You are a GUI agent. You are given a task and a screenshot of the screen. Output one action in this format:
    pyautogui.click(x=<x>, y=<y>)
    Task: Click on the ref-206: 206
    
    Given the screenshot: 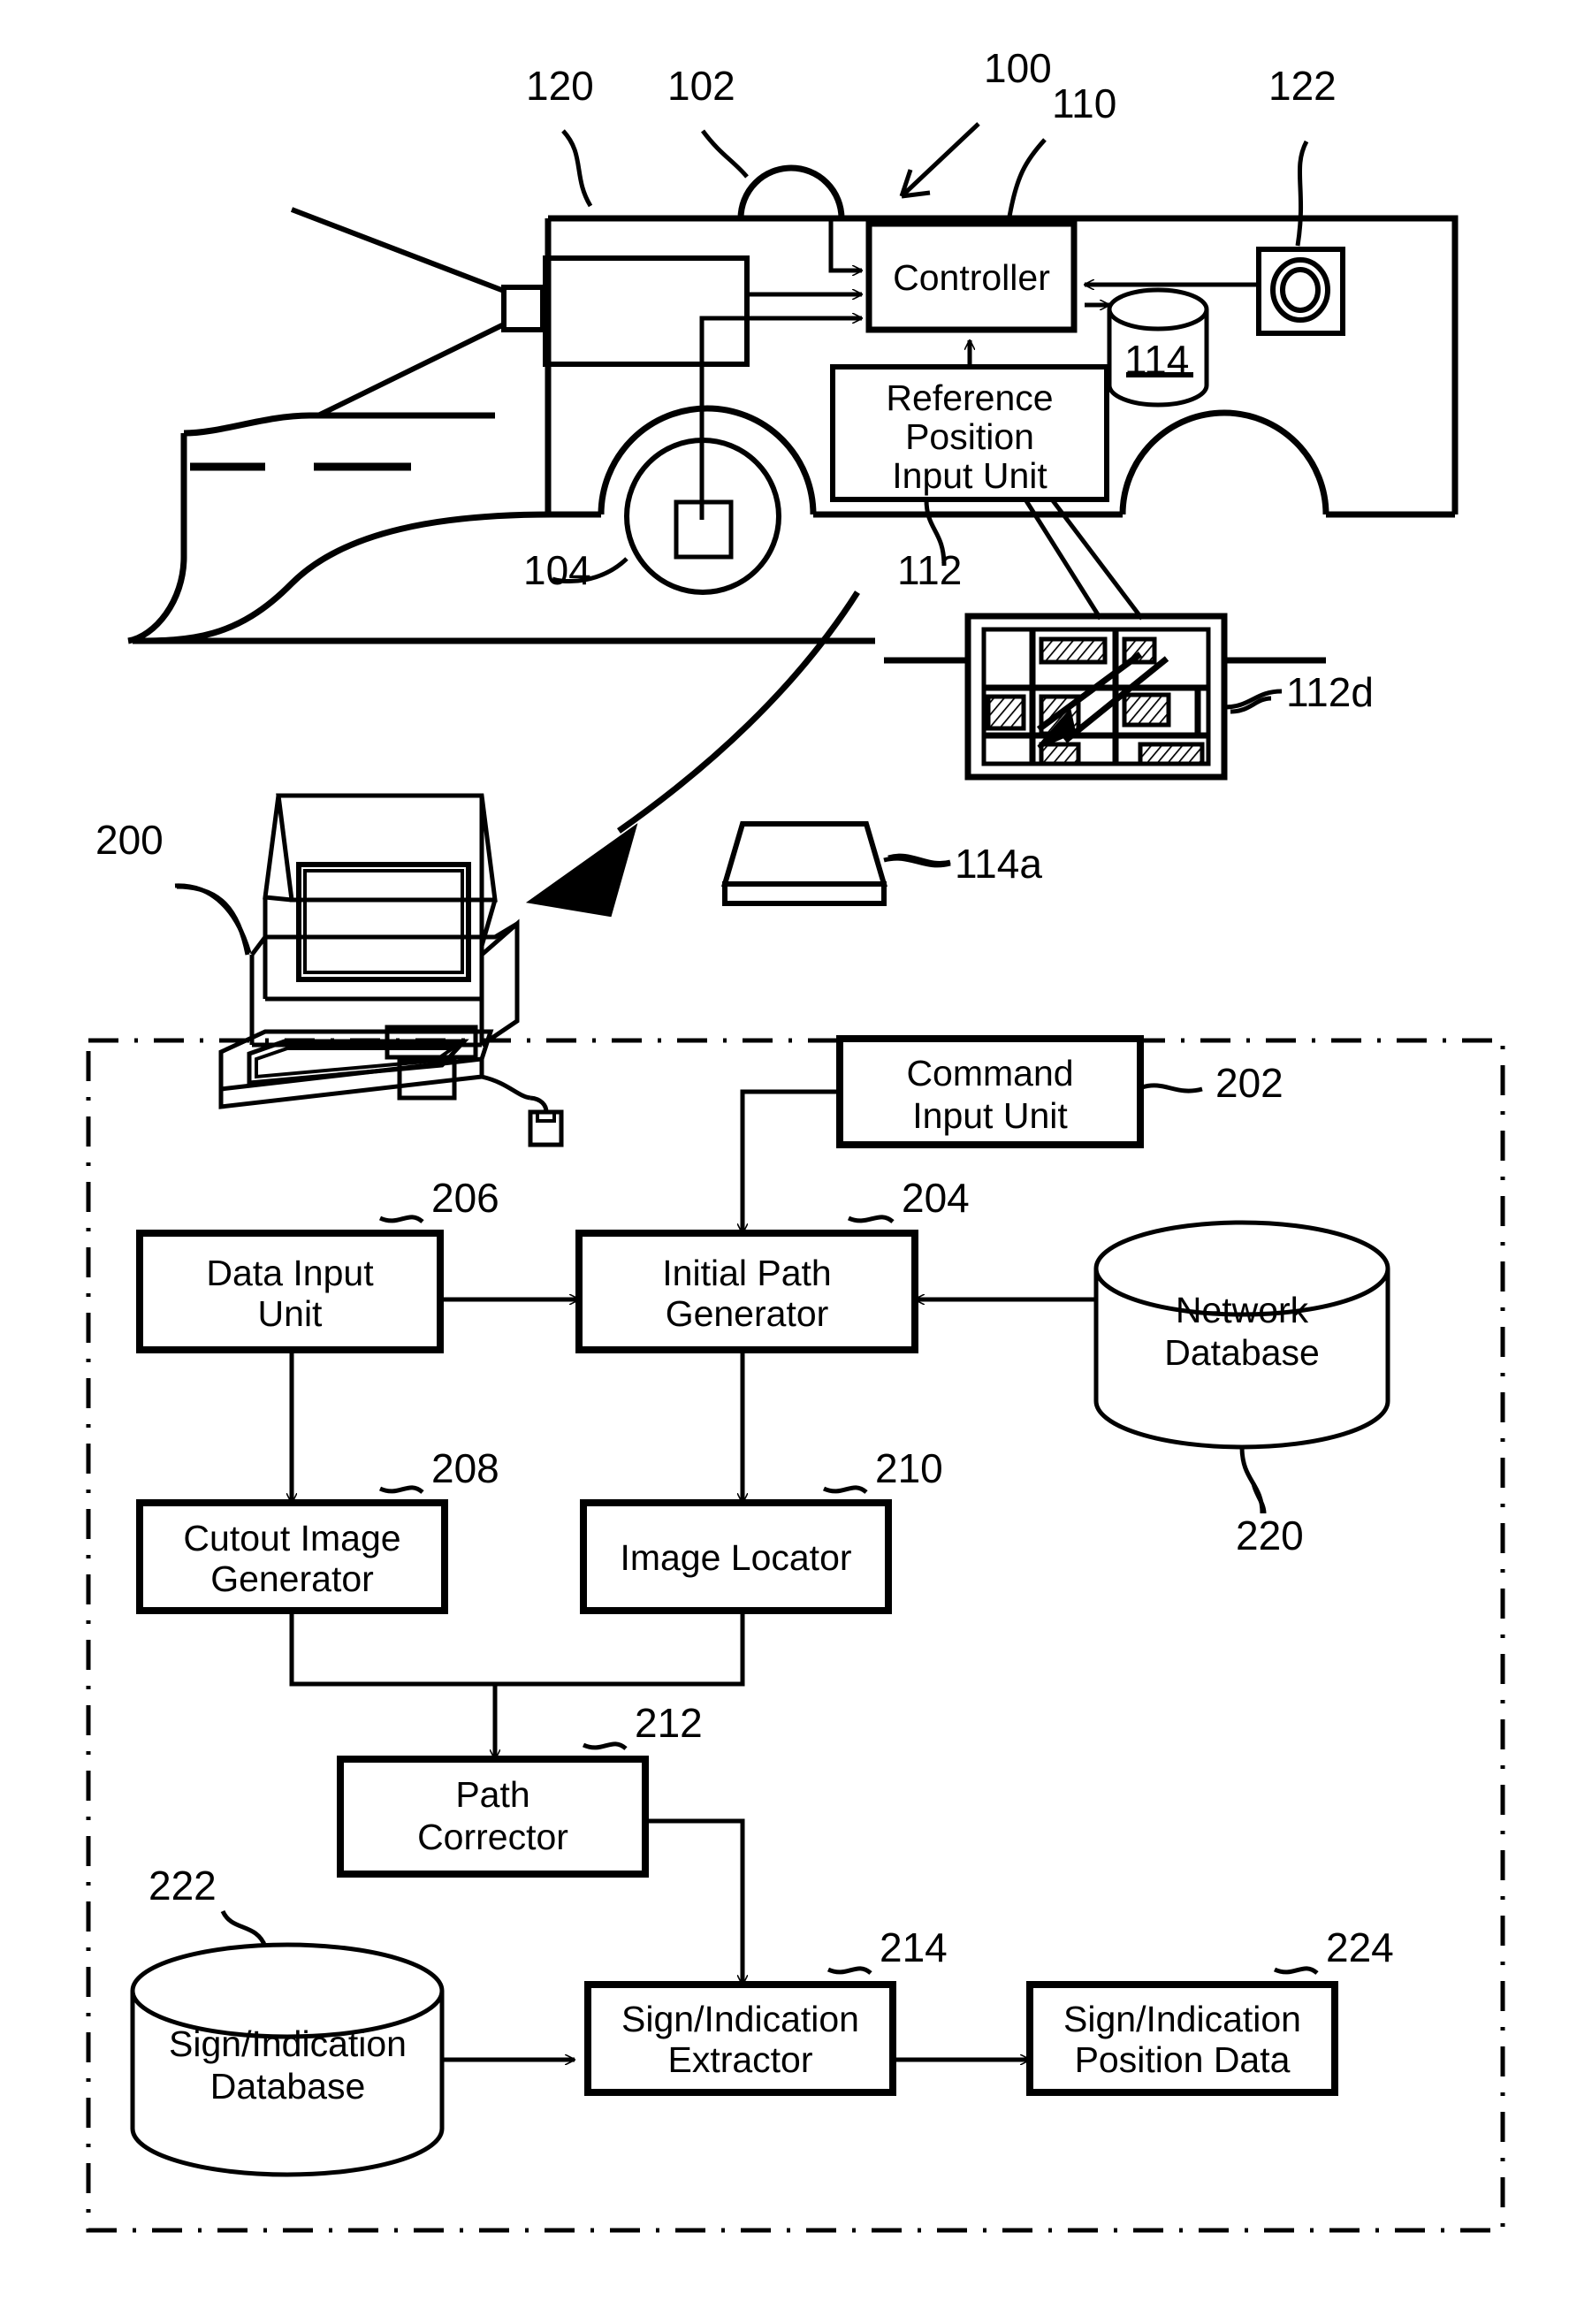 What is the action you would take?
    pyautogui.click(x=465, y=1198)
    